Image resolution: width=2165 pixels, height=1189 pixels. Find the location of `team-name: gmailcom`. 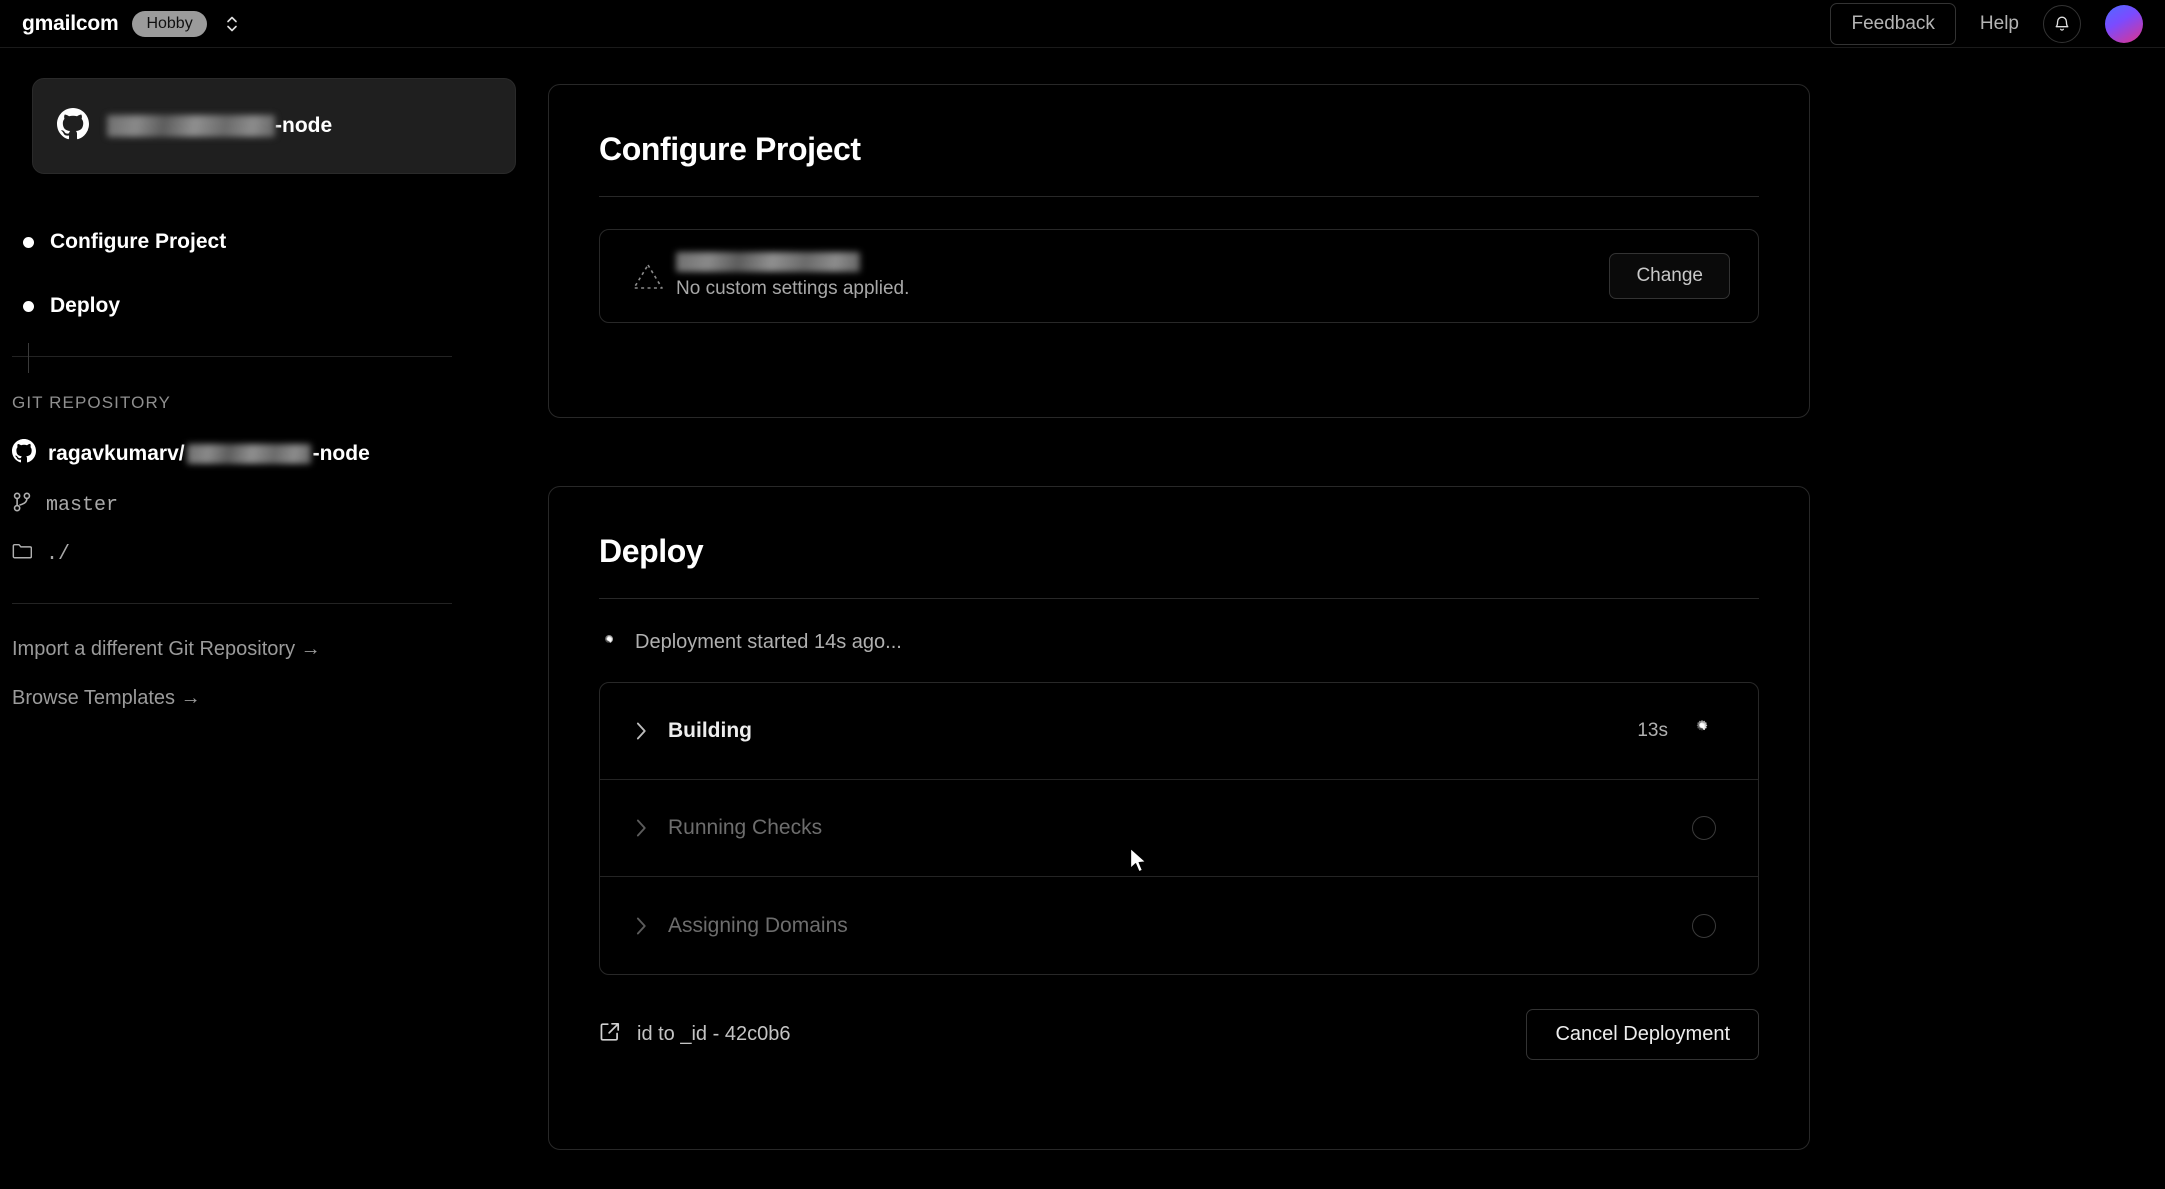

team-name: gmailcom is located at coordinates (70, 24).